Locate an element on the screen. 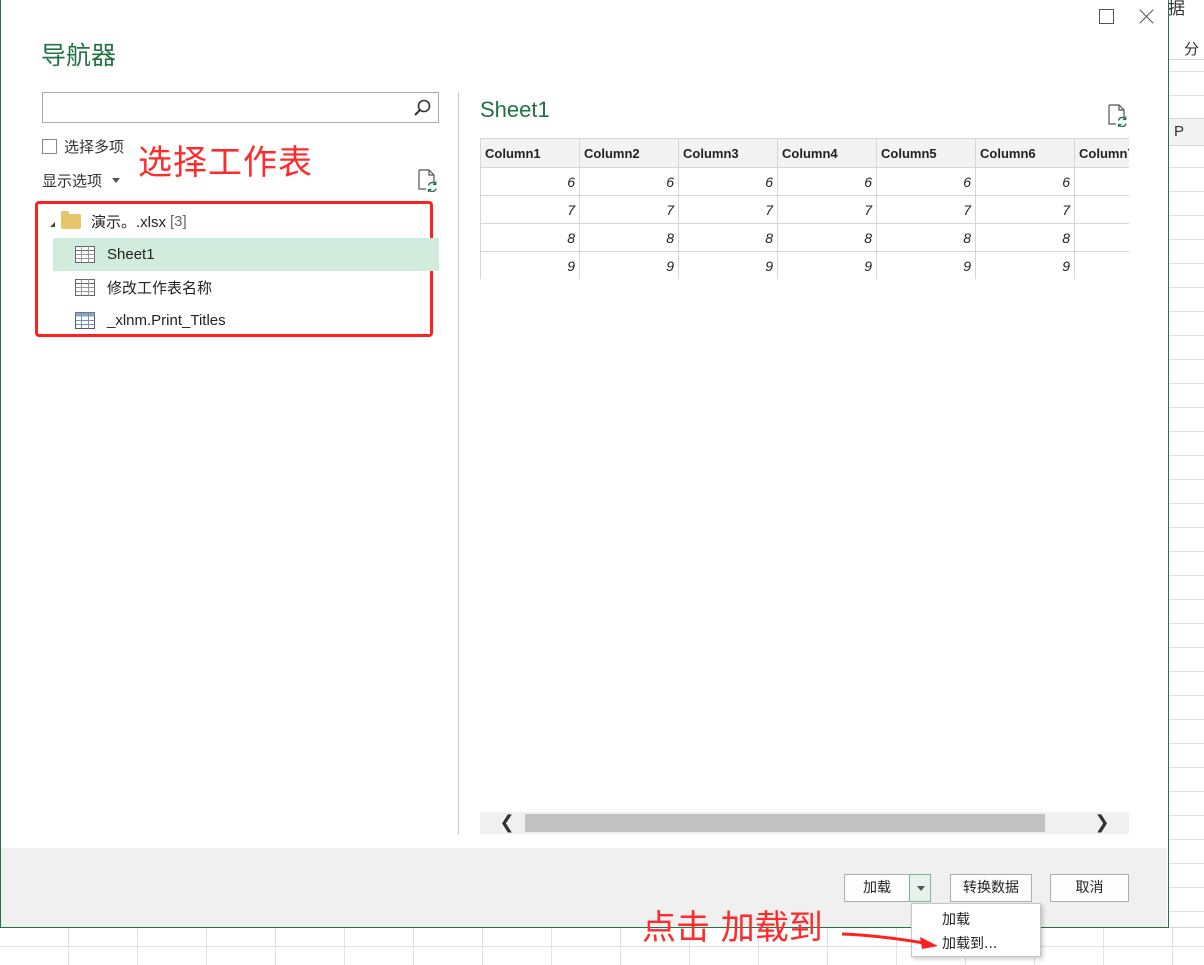 The width and height of the screenshot is (1204, 965). multi-select-checkbox is located at coordinates (49, 146).